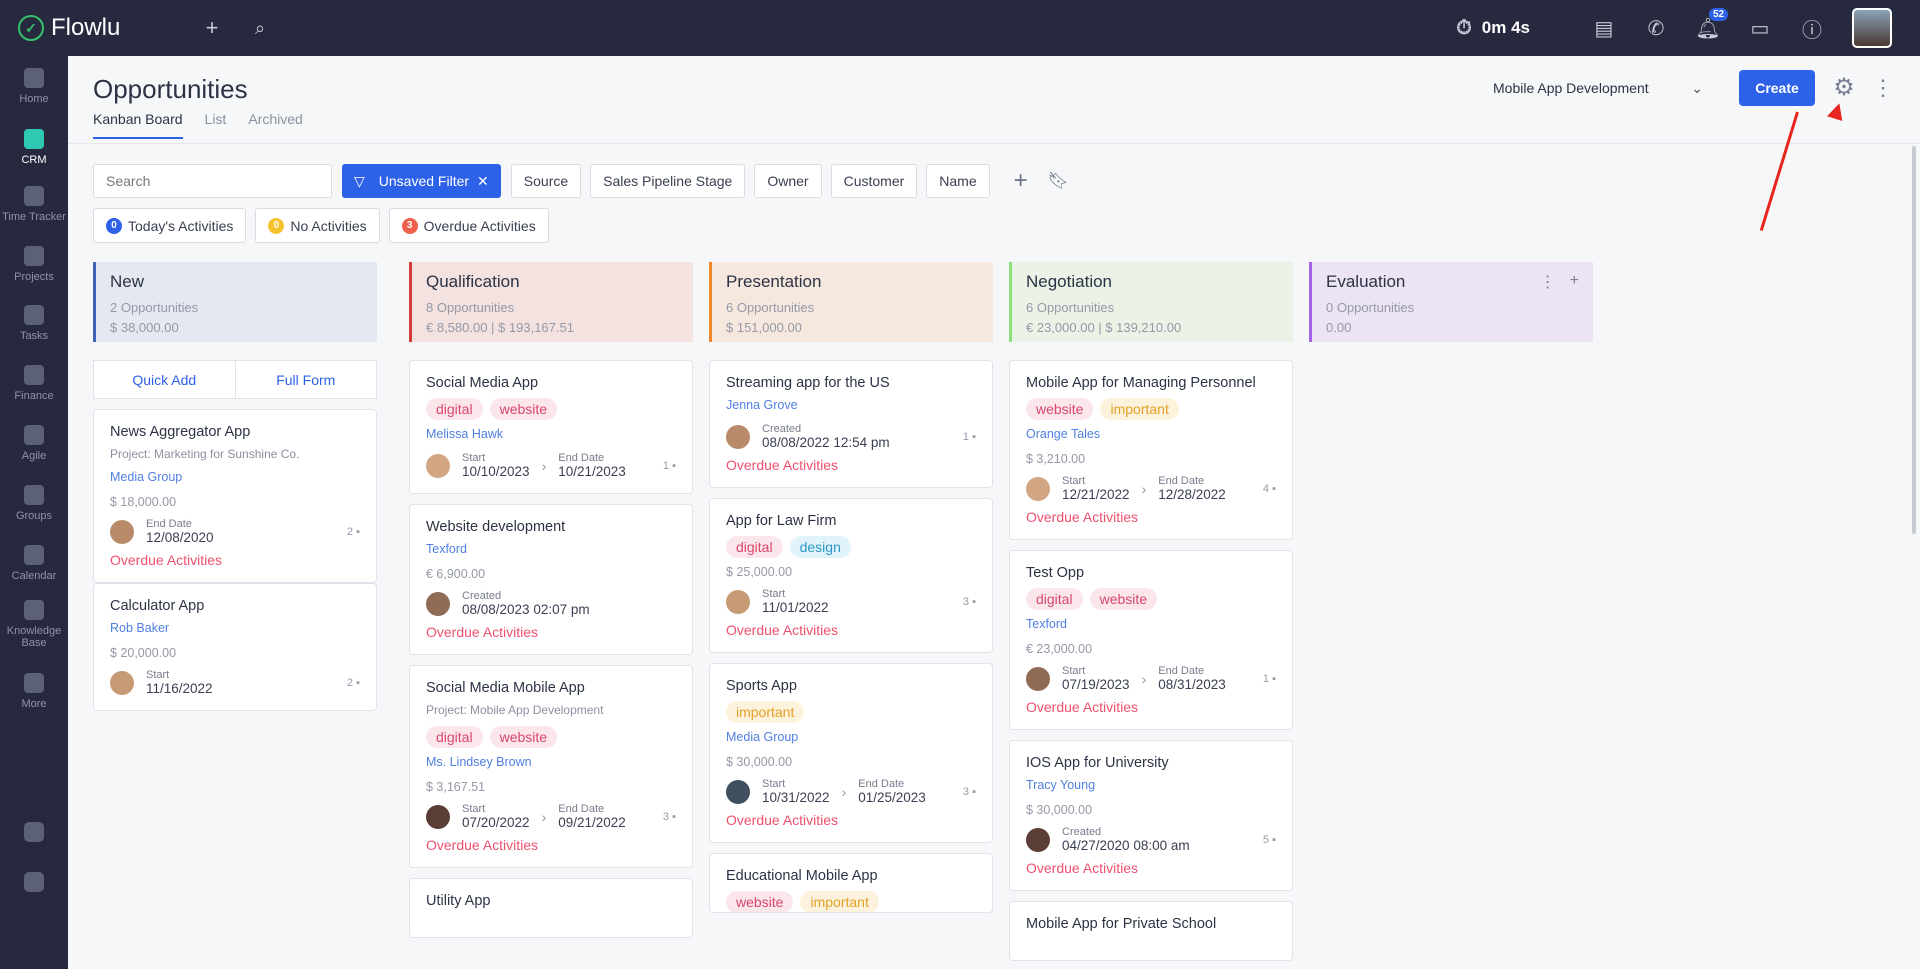  I want to click on sidebar-item-more: More, so click(34, 691).